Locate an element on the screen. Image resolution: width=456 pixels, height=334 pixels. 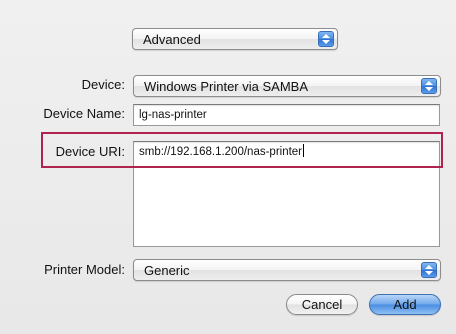
device-popup: Windows Printer via SAMBA is located at coordinates (287, 86).